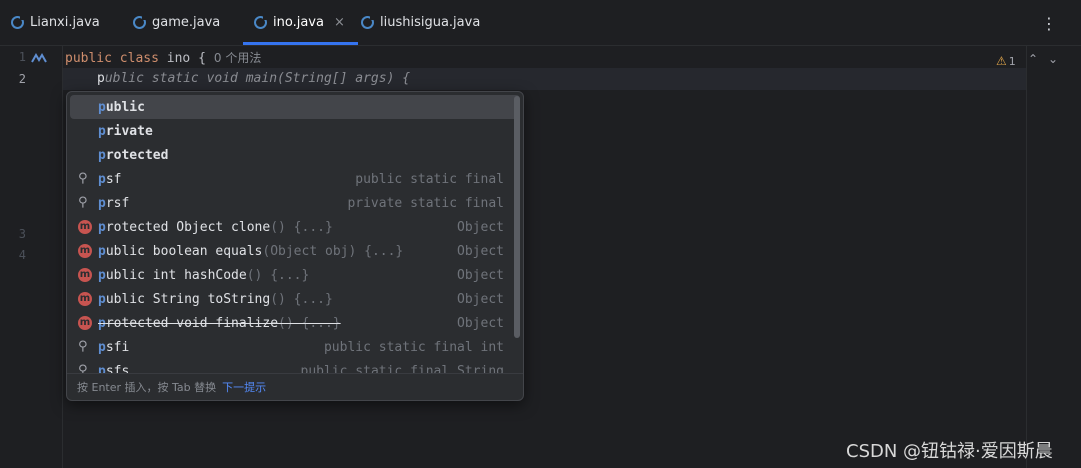 The width and height of the screenshot is (1081, 468). I want to click on ai-assist-icon, so click(39, 58).